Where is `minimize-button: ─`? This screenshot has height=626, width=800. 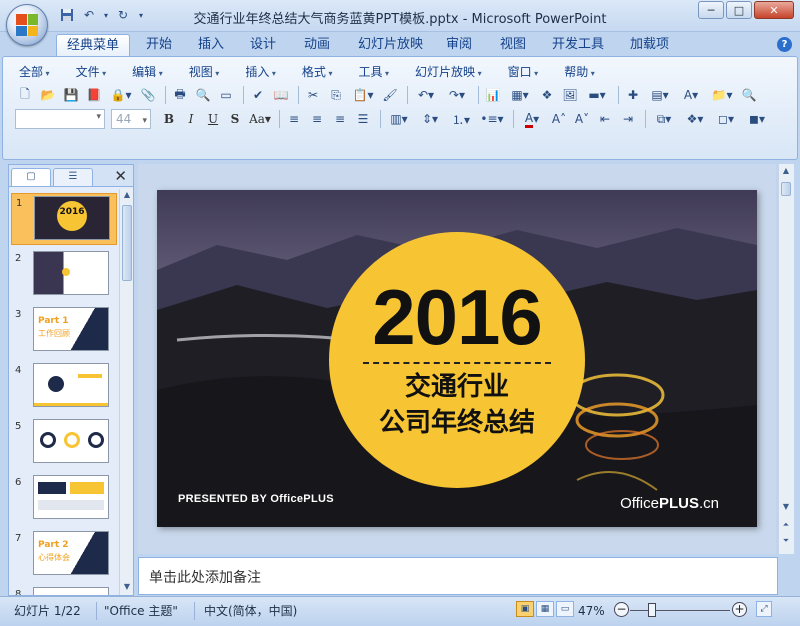 minimize-button: ─ is located at coordinates (711, 10).